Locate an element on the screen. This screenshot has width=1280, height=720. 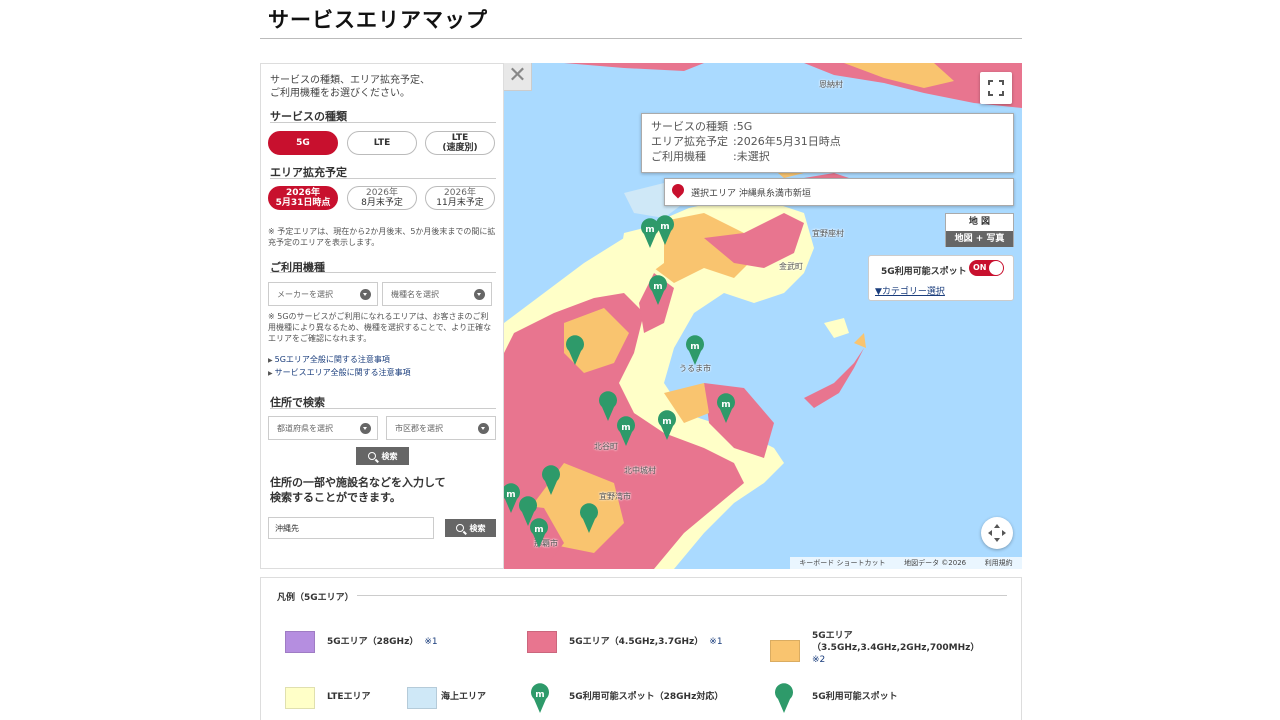
maker-select: メーカーを選択 is located at coordinates (323, 294).